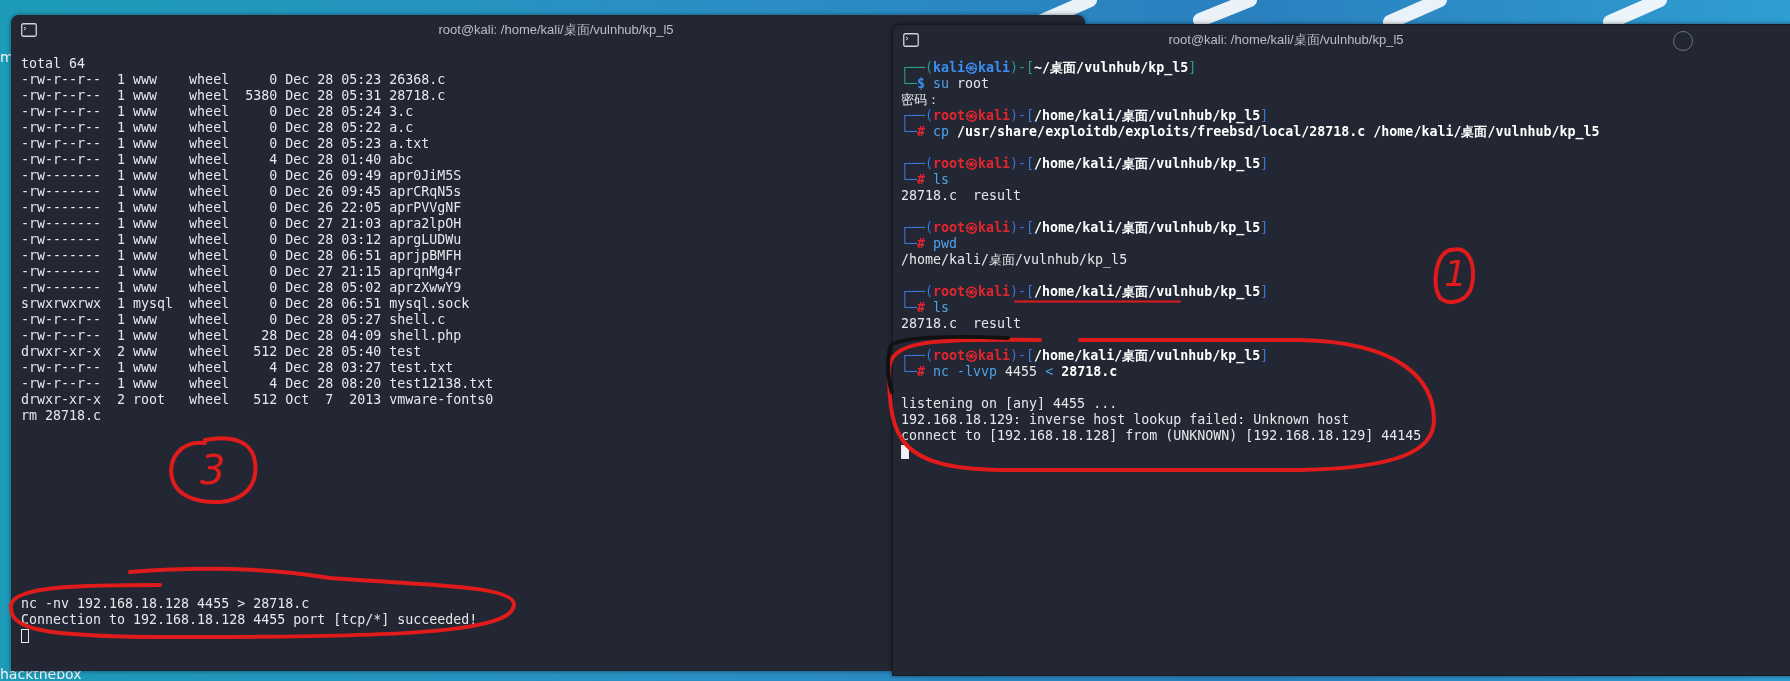 The width and height of the screenshot is (1790, 681). What do you see at coordinates (241, 272) in the screenshot?
I see `terminal-line: -rw------- 1 www wheel 0 Dec 27 21:15 aprqnMg4r` at bounding box center [241, 272].